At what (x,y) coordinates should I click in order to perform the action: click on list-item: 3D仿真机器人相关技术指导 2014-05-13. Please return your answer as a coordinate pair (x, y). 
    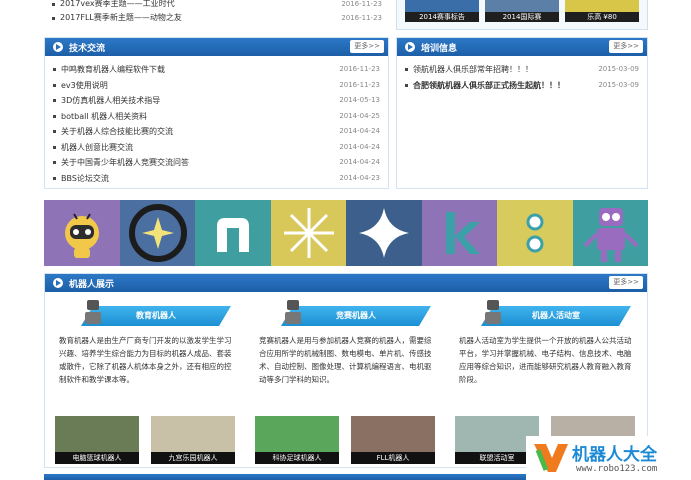
    Looking at the image, I should click on (216, 101).